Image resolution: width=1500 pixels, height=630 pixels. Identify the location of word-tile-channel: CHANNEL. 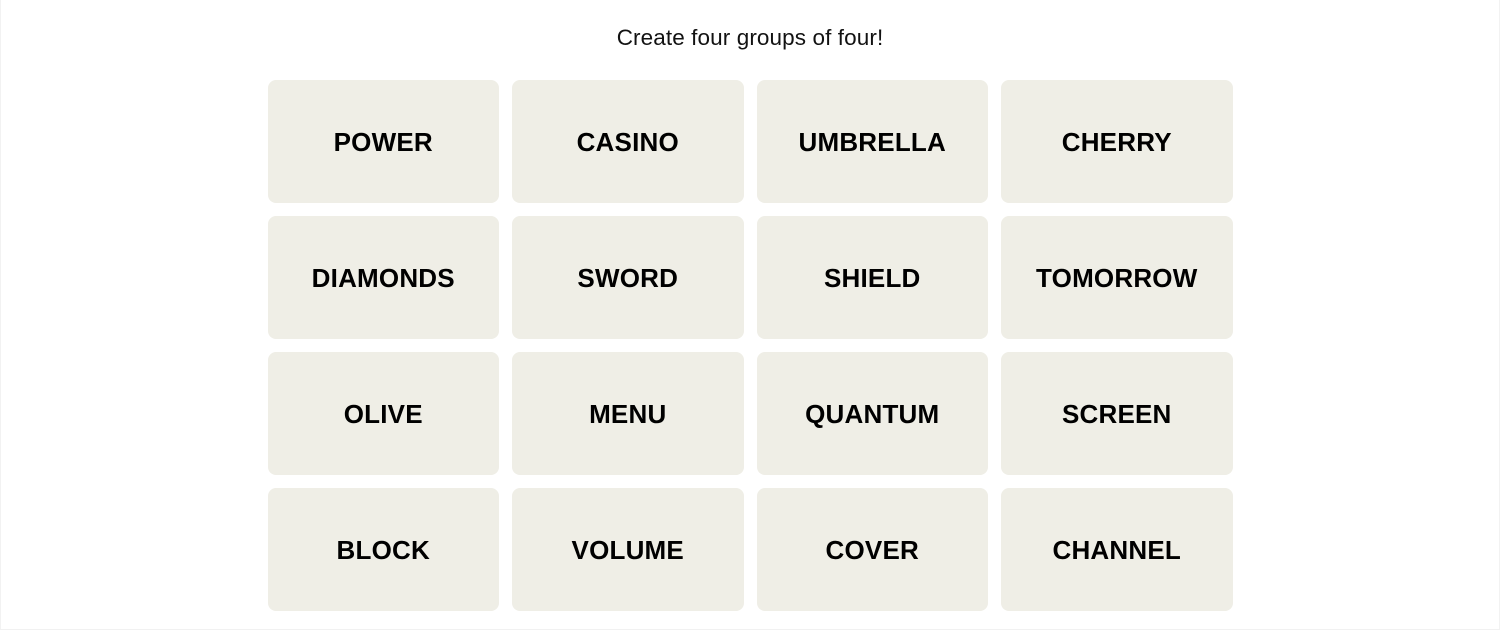
(1117, 549).